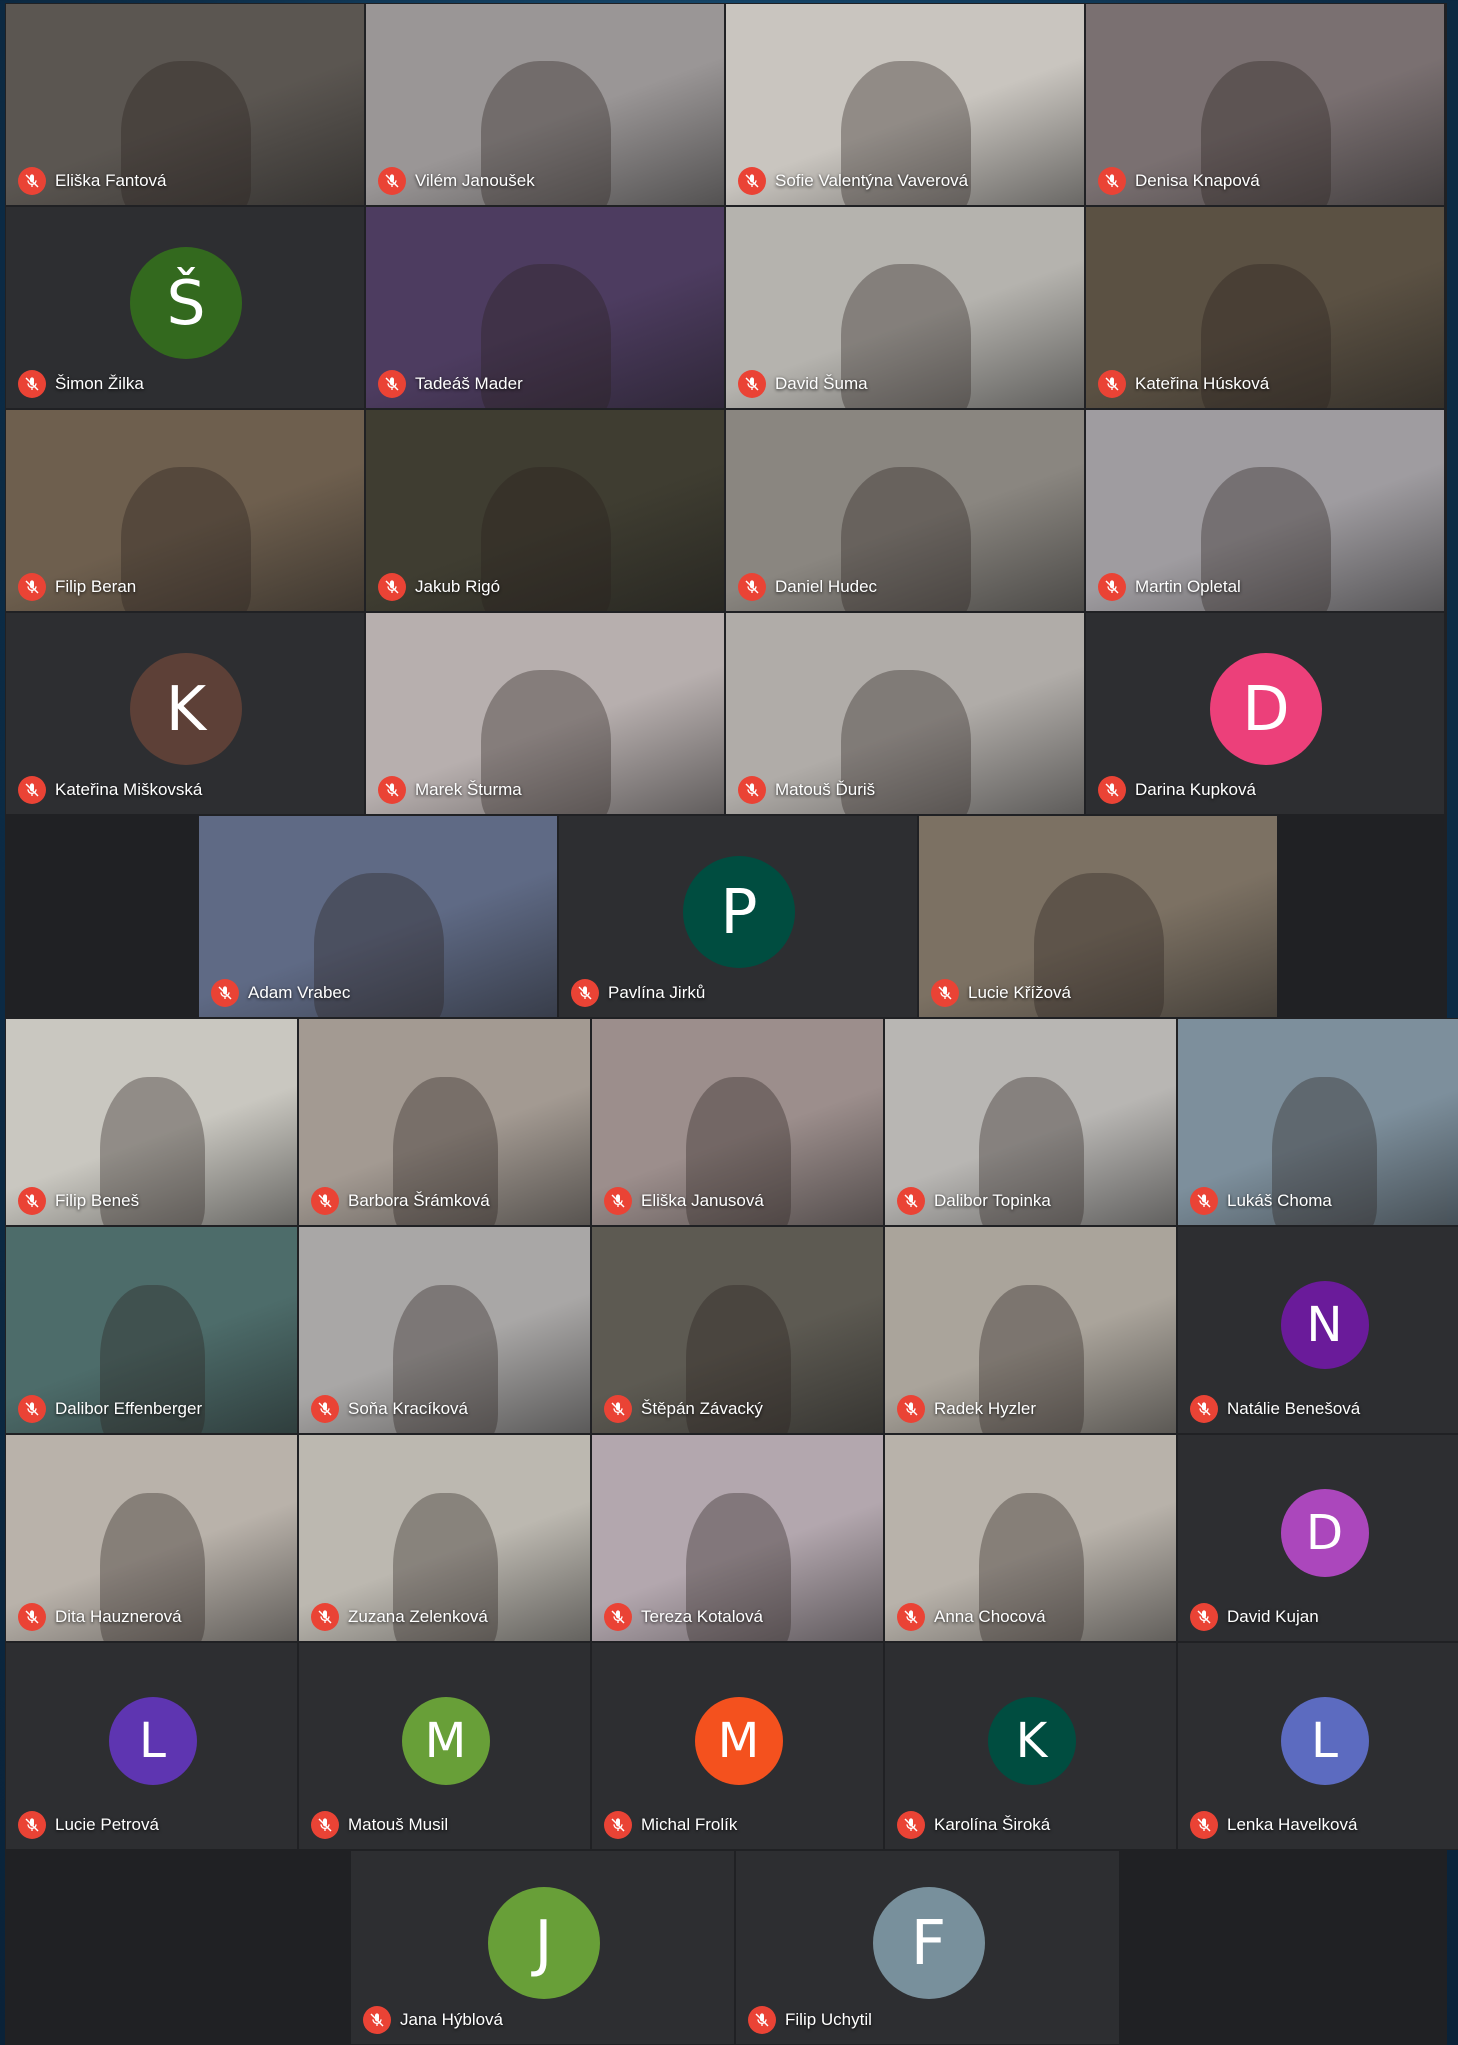 The image size is (1458, 2045). I want to click on participant-name: Kateřina Húsková, so click(1202, 383).